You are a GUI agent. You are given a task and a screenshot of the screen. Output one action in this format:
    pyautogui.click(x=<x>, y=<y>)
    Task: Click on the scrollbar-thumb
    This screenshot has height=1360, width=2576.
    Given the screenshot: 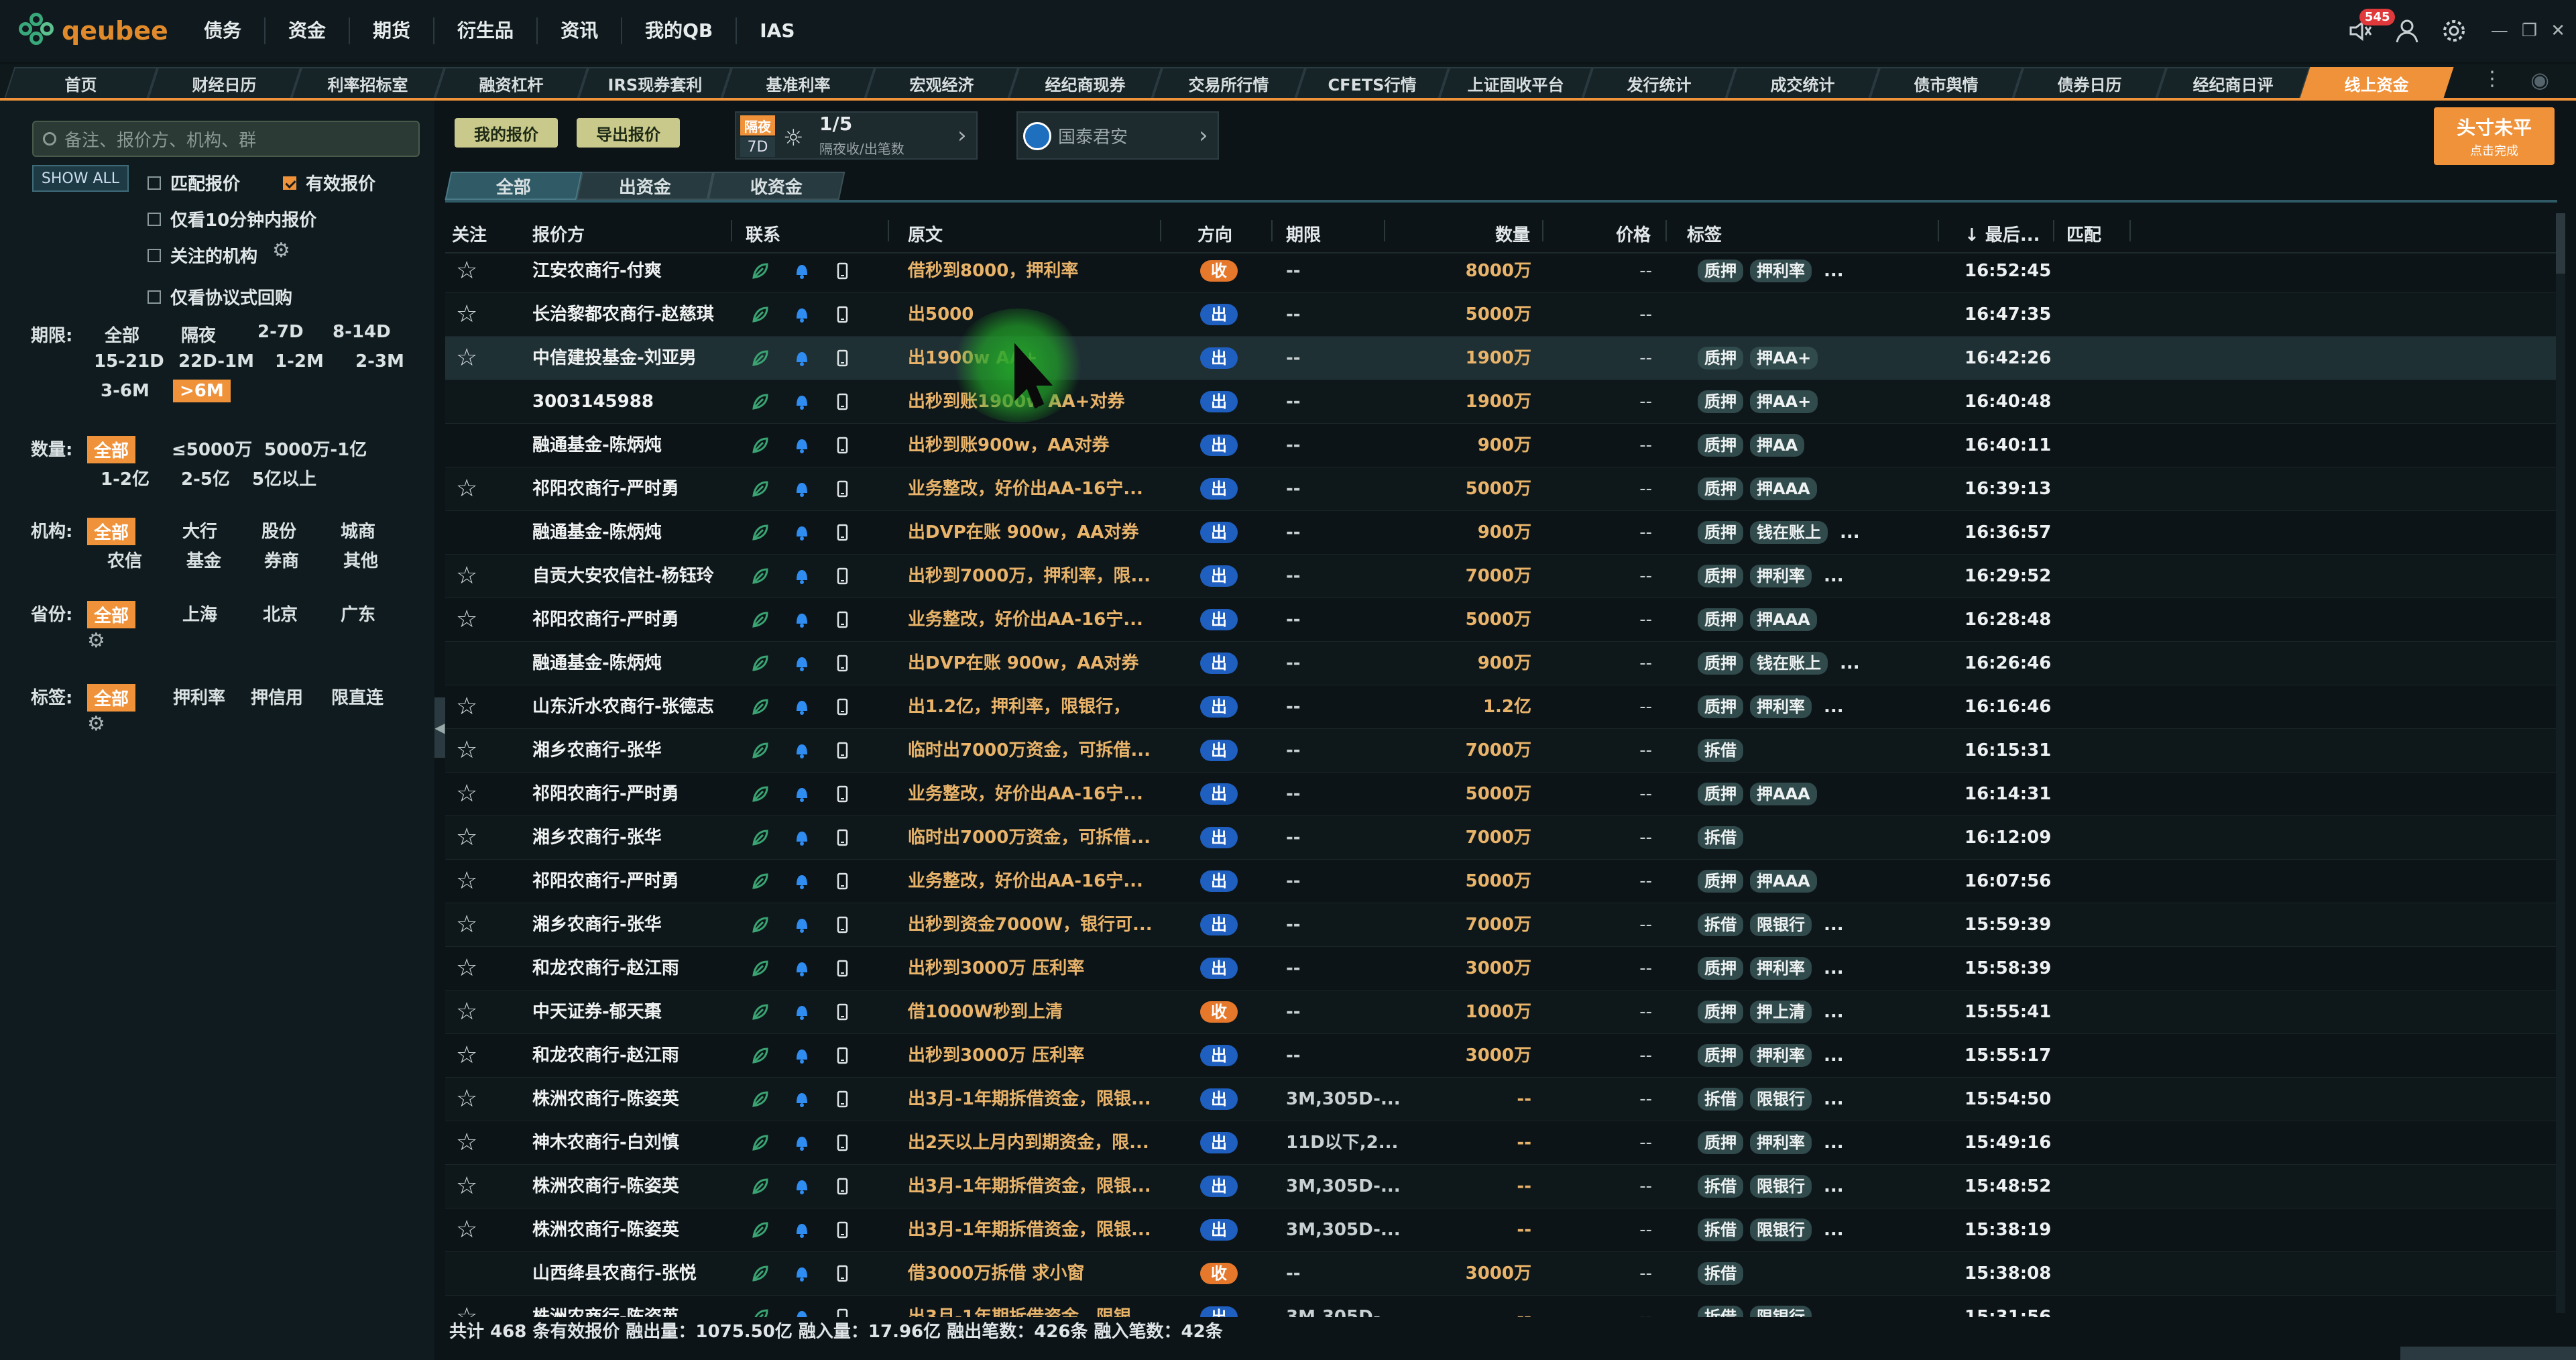 What is the action you would take?
    pyautogui.click(x=2560, y=243)
    